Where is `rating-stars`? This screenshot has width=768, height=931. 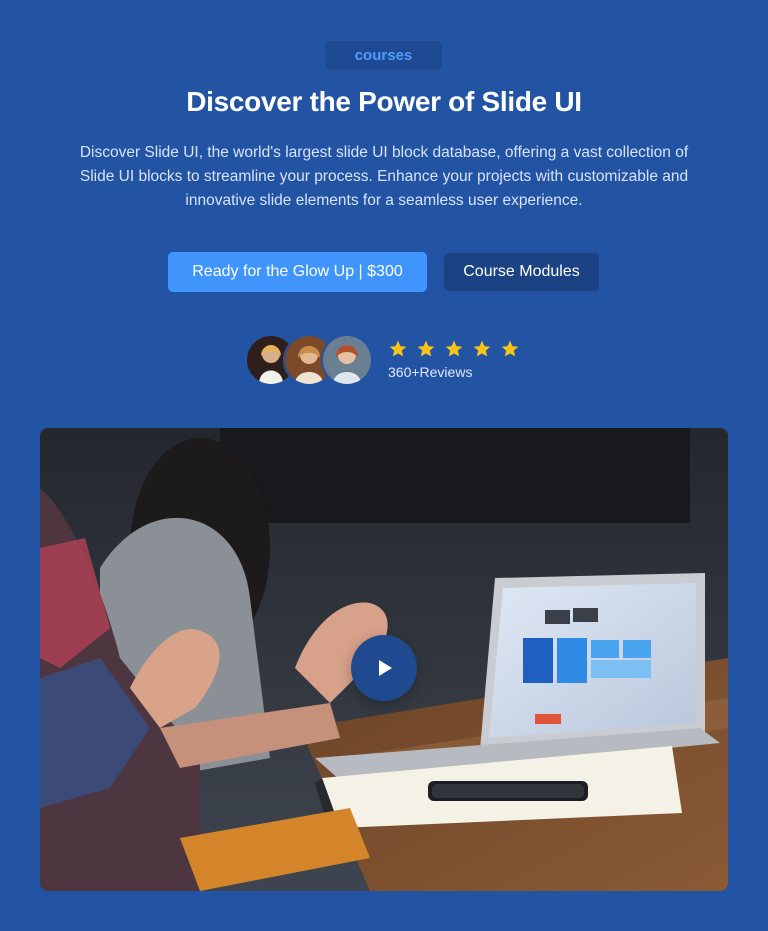
rating-stars is located at coordinates (454, 349).